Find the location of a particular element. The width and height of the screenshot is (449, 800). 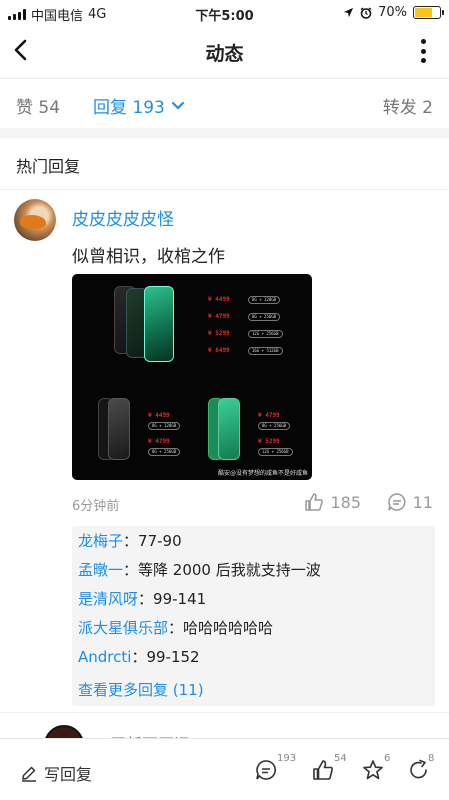

sub-reply-row: 派大星俱乐部：哈哈哈哈哈哈 is located at coordinates (175, 627).